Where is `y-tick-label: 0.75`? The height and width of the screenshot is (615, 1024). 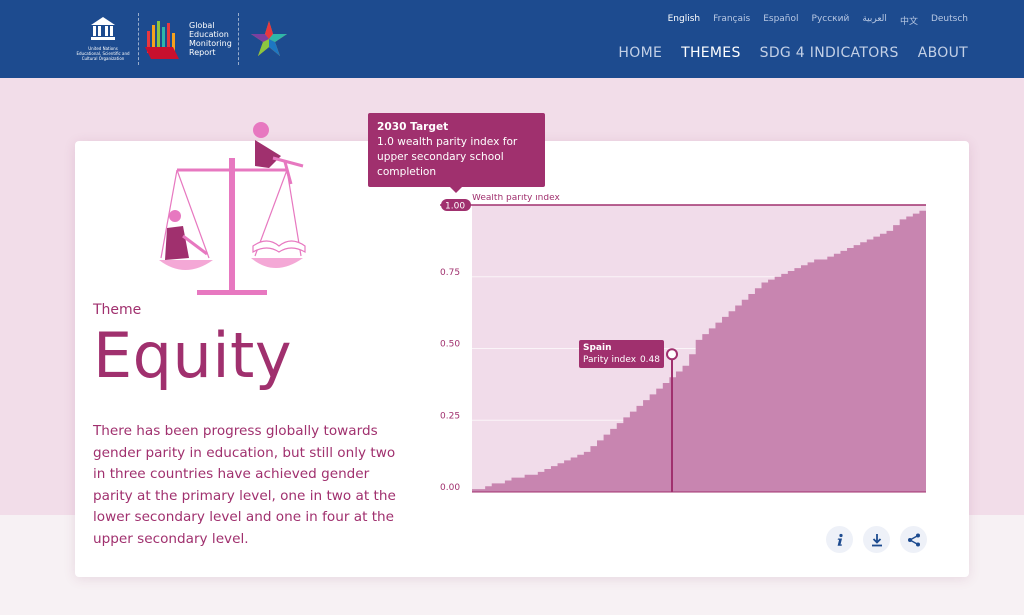
y-tick-label: 0.75 is located at coordinates (450, 273).